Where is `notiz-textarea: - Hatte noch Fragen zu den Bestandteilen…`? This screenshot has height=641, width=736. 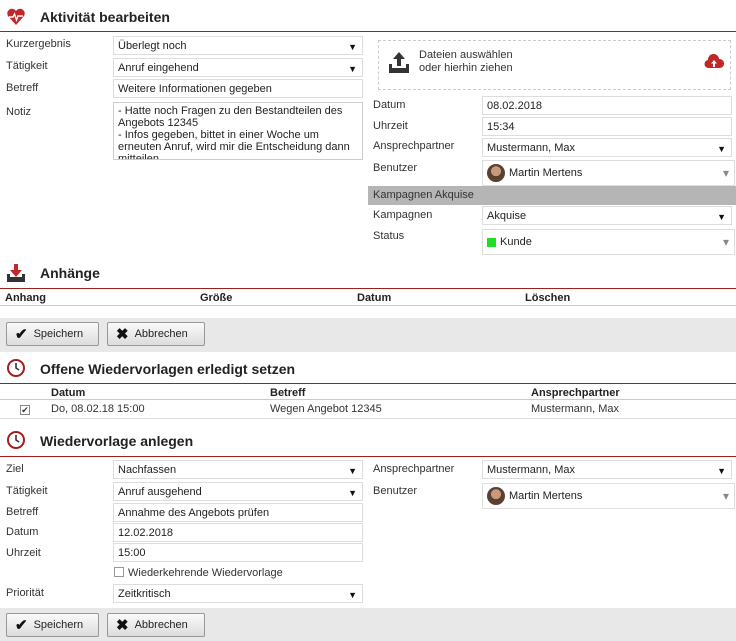 notiz-textarea: - Hatte noch Fragen zu den Bestandteilen… is located at coordinates (238, 131).